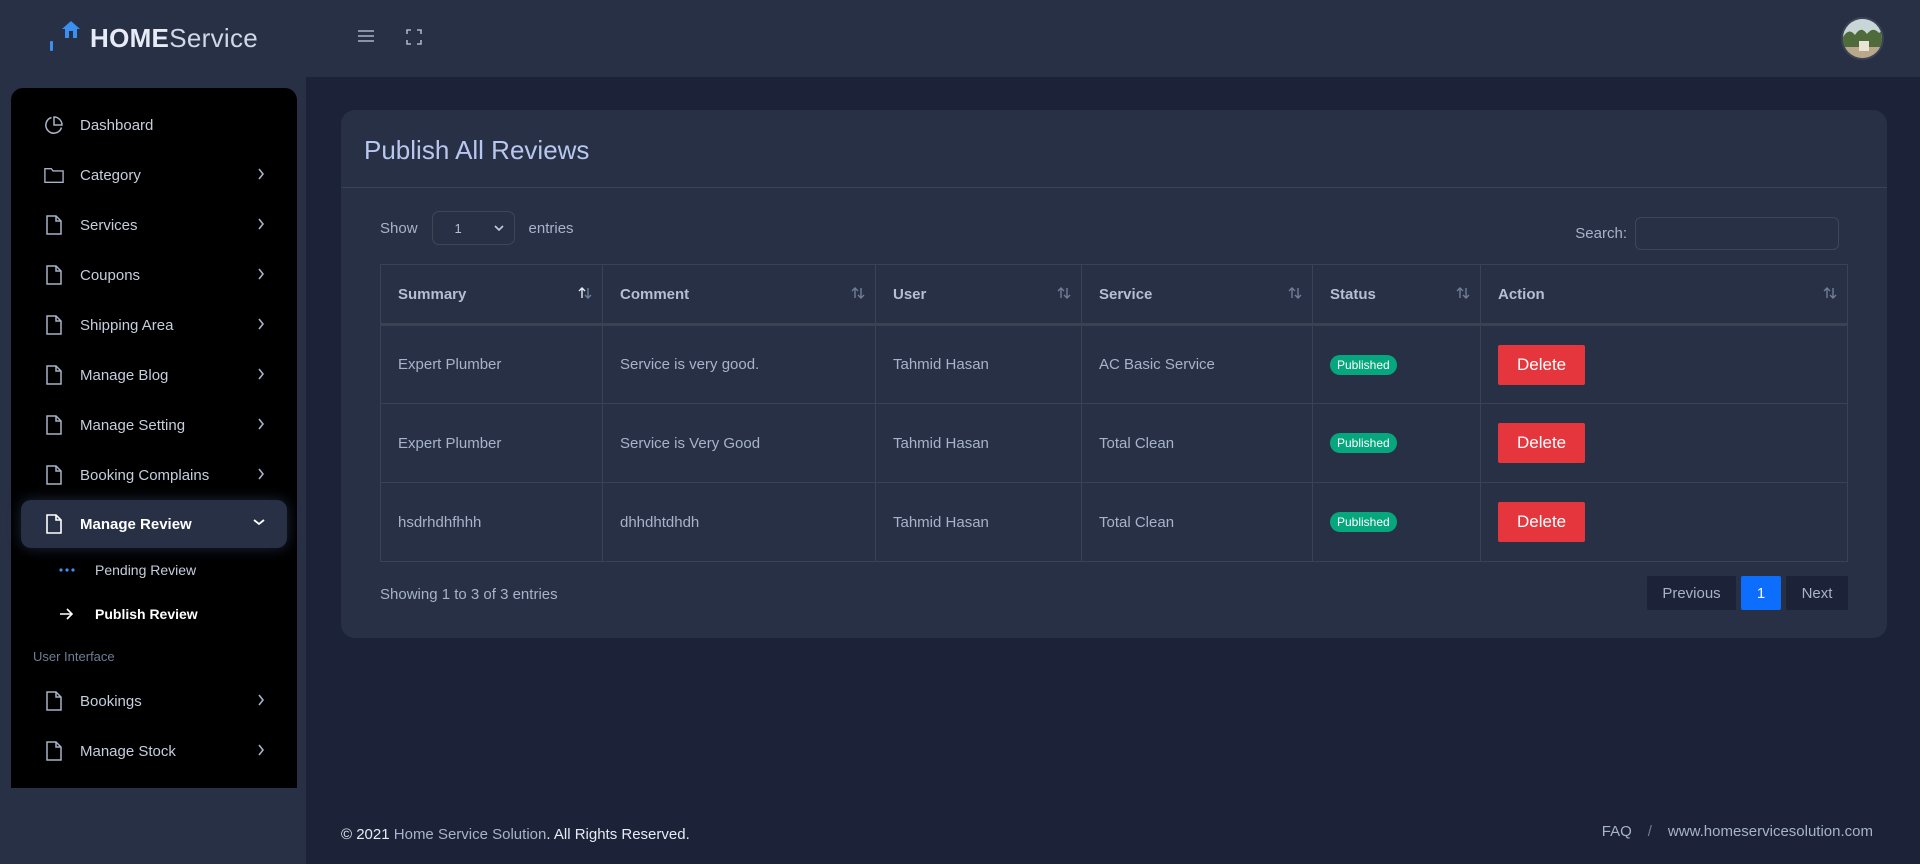  What do you see at coordinates (1664, 295) in the screenshot?
I see `column-header-action: Action` at bounding box center [1664, 295].